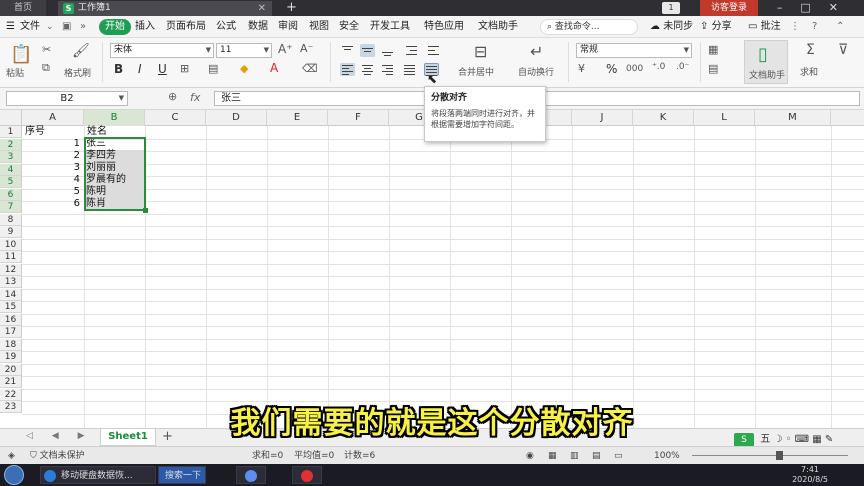 Image resolution: width=864 pixels, height=486 pixels. Describe the element at coordinates (14, 475) in the screenshot. I see `windows-start-icon` at that location.